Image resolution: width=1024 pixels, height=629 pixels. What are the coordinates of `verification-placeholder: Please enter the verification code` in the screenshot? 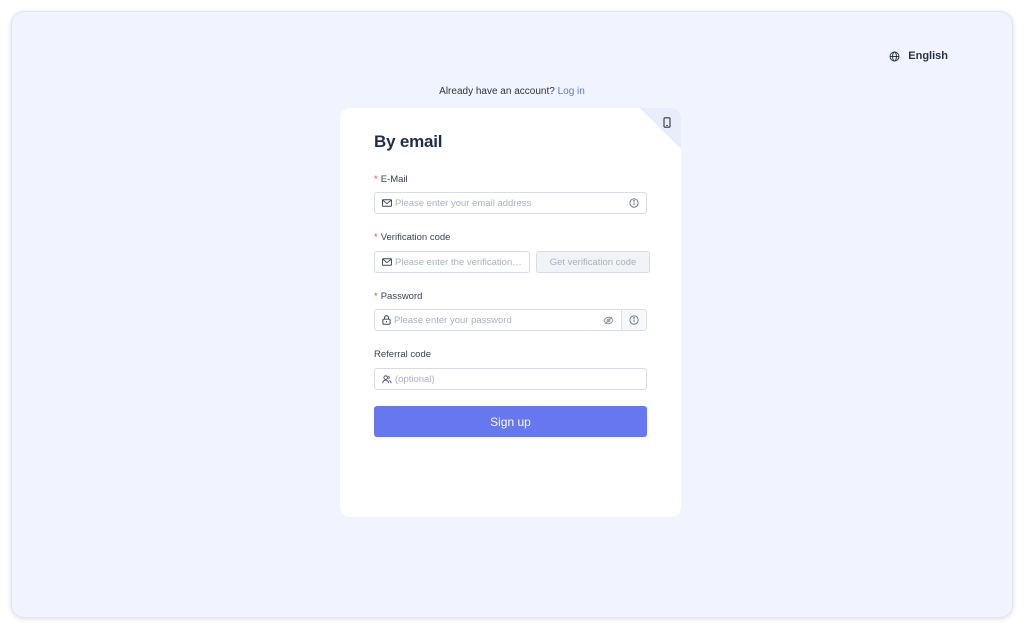 It's located at (458, 262).